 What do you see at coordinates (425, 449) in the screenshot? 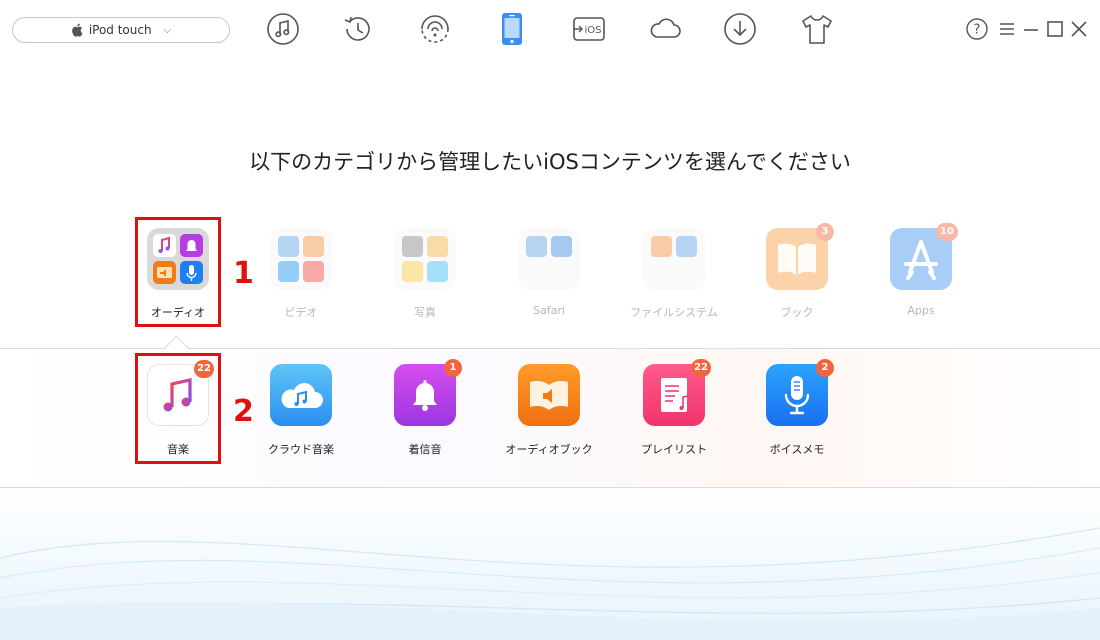
I see `audio-item-label: 着信音` at bounding box center [425, 449].